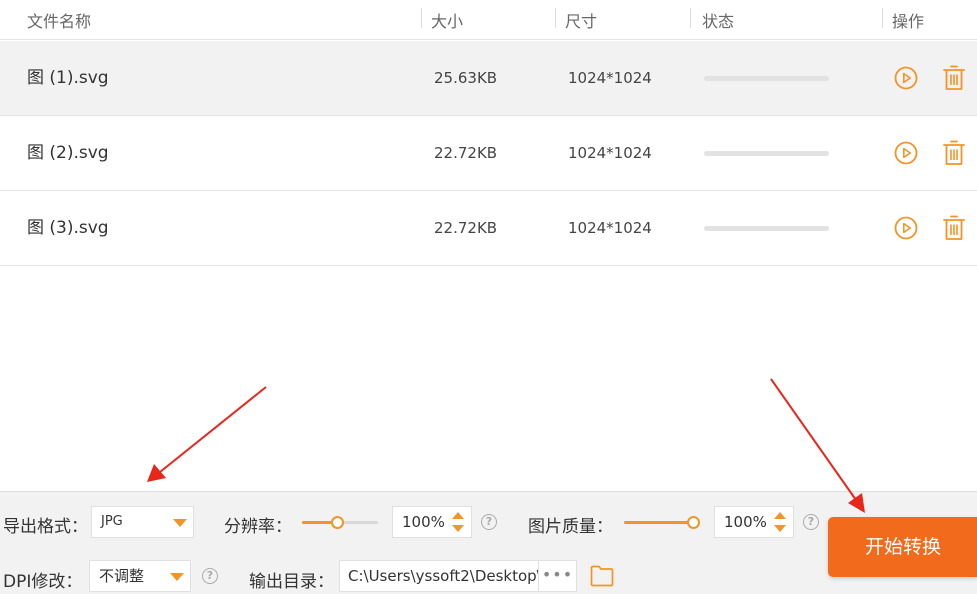 The height and width of the screenshot is (594, 977). What do you see at coordinates (423, 522) in the screenshot?
I see `resolution-value: 100%` at bounding box center [423, 522].